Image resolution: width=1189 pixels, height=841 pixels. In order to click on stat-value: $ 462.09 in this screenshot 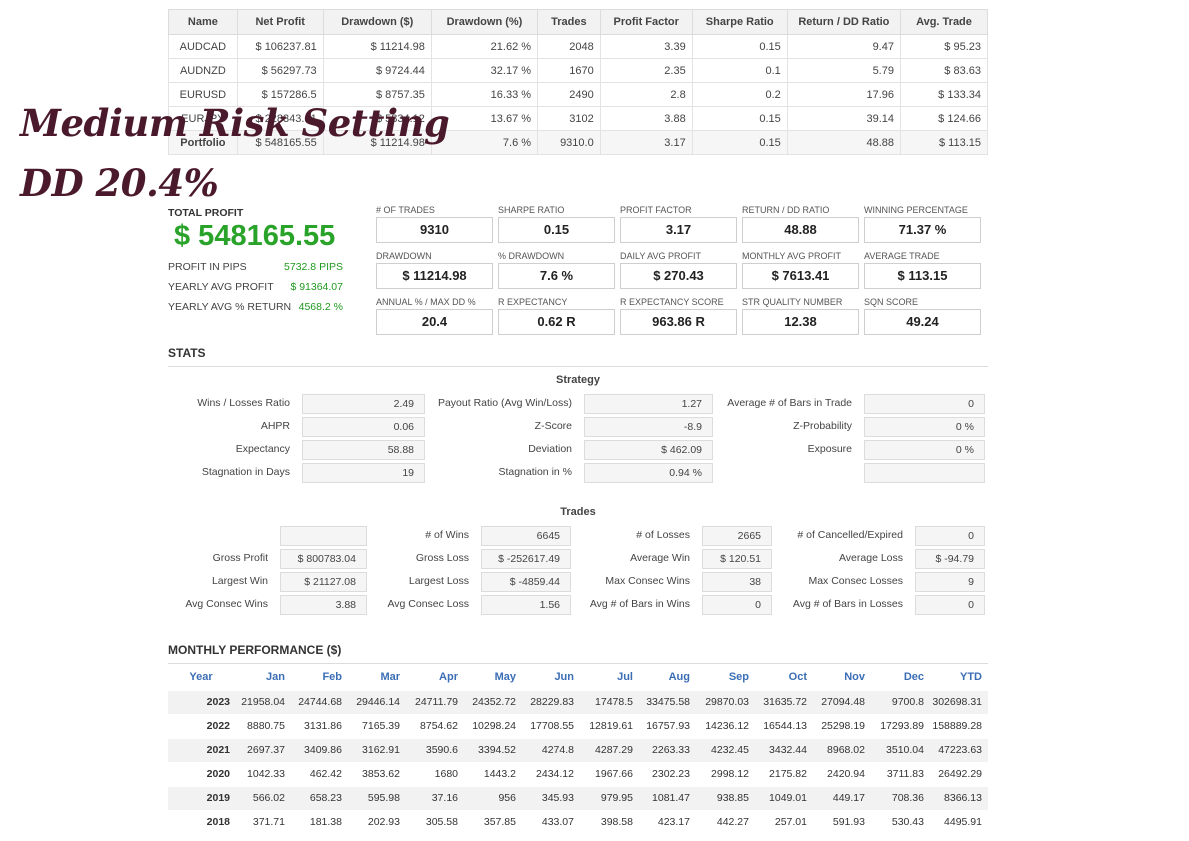, I will do `click(648, 450)`.